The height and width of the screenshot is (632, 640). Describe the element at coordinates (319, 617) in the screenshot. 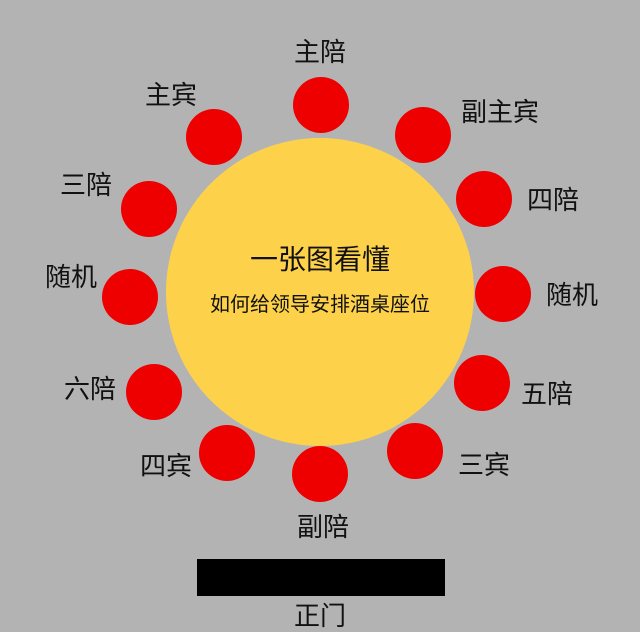

I see `door-label: 正门` at that location.